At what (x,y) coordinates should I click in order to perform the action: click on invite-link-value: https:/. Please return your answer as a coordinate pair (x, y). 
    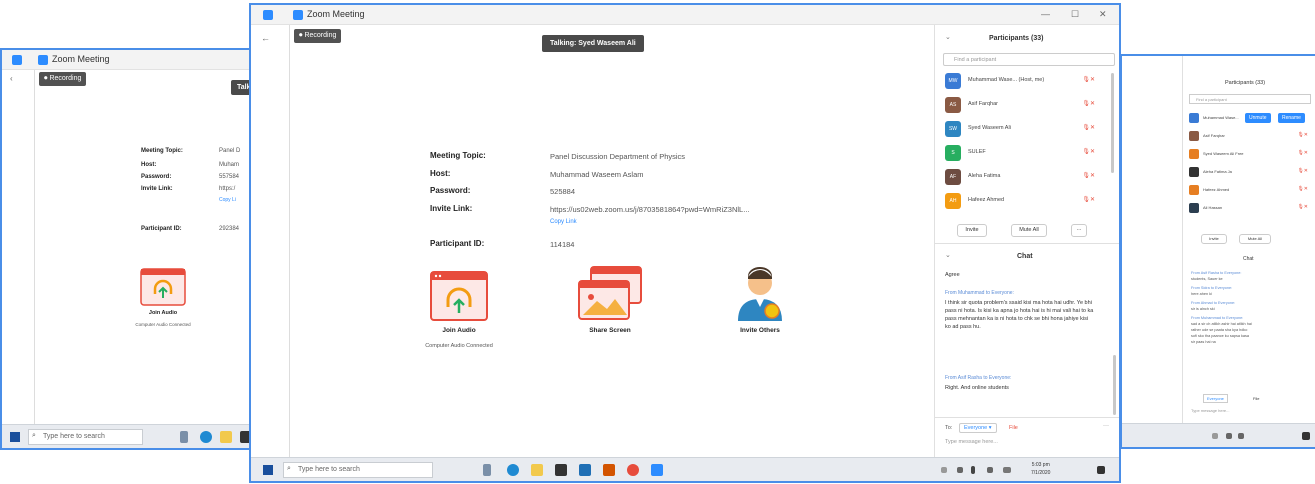
    Looking at the image, I should click on (227, 189).